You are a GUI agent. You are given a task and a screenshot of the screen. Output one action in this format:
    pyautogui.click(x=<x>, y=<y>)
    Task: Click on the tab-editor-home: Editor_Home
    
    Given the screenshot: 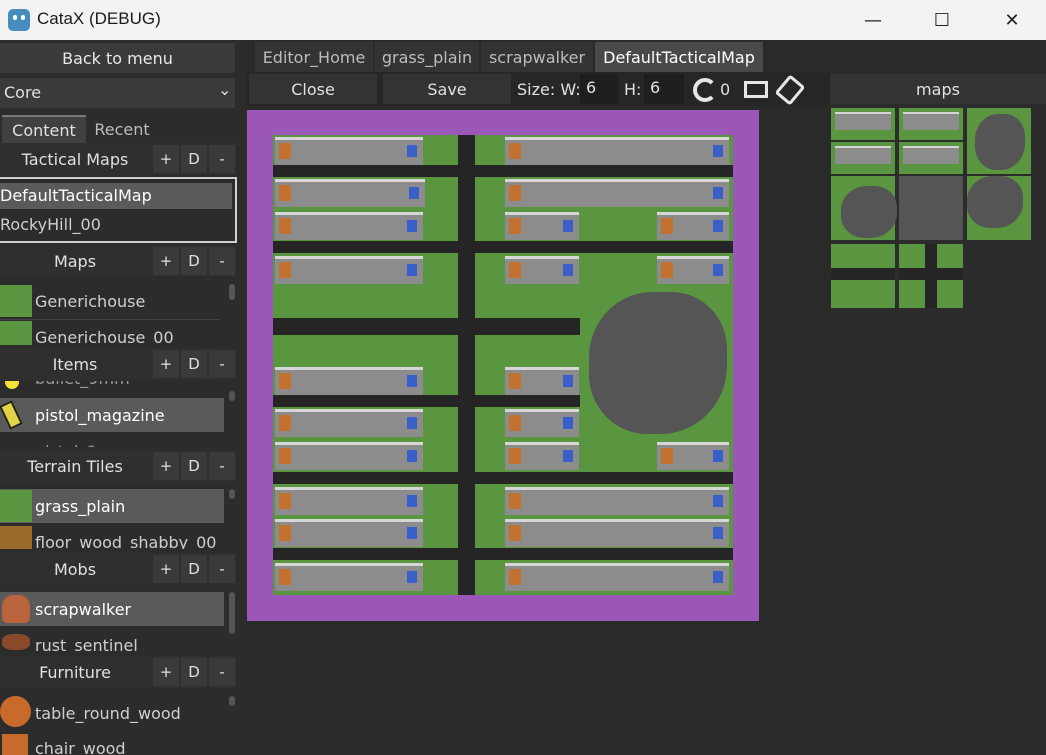 What is the action you would take?
    pyautogui.click(x=314, y=57)
    